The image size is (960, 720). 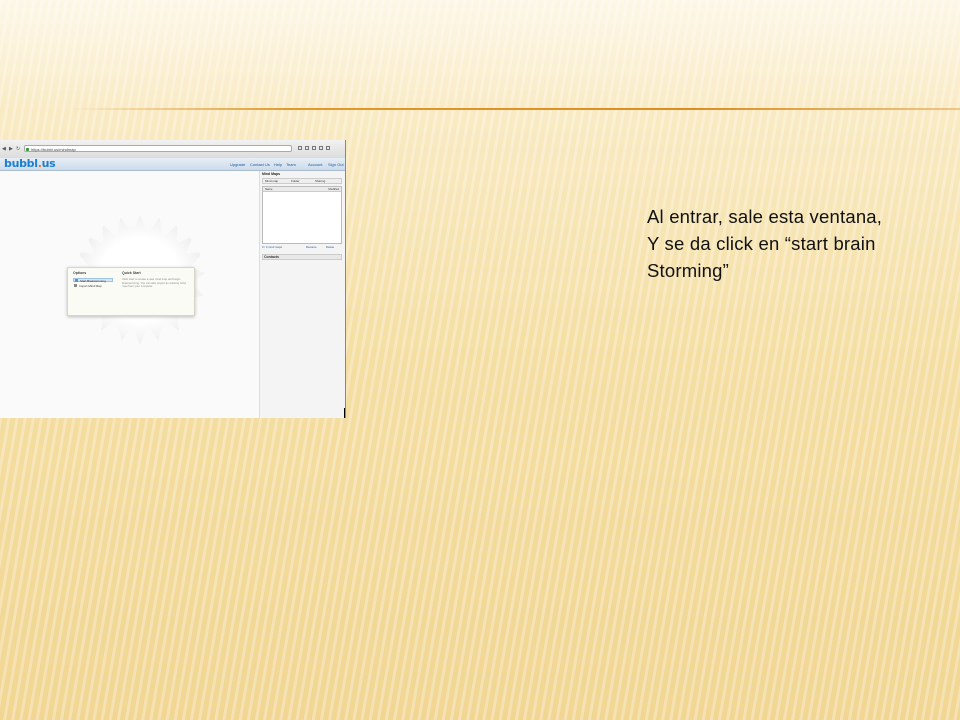 What do you see at coordinates (158, 148) in the screenshot?
I see `address-bar: https://bubbl.us/mindmap` at bounding box center [158, 148].